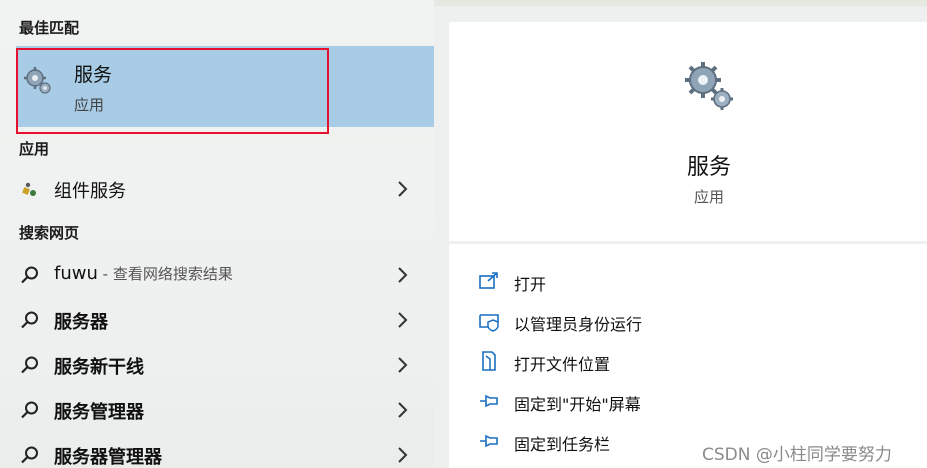 The width and height of the screenshot is (927, 468). Describe the element at coordinates (49, 28) in the screenshot. I see `section-best-match: 最佳匹配` at that location.